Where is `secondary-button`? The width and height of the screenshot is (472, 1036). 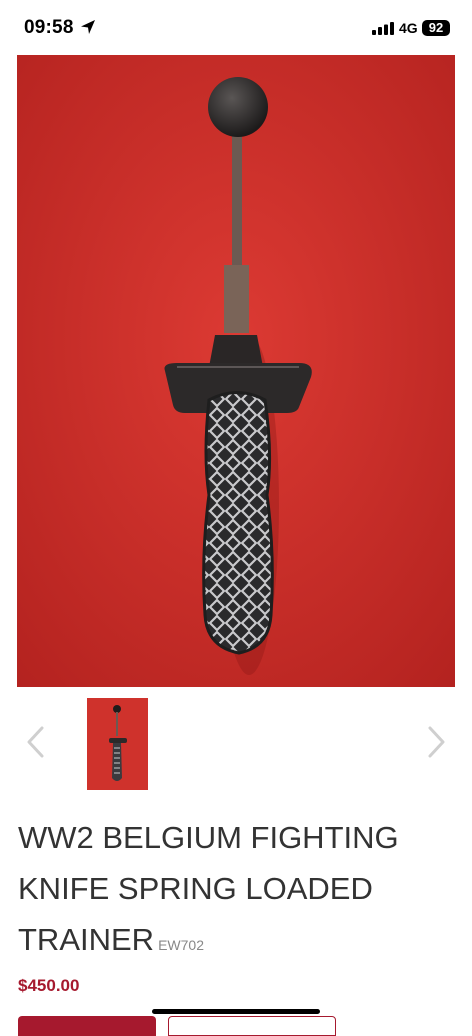
secondary-button is located at coordinates (252, 1026).